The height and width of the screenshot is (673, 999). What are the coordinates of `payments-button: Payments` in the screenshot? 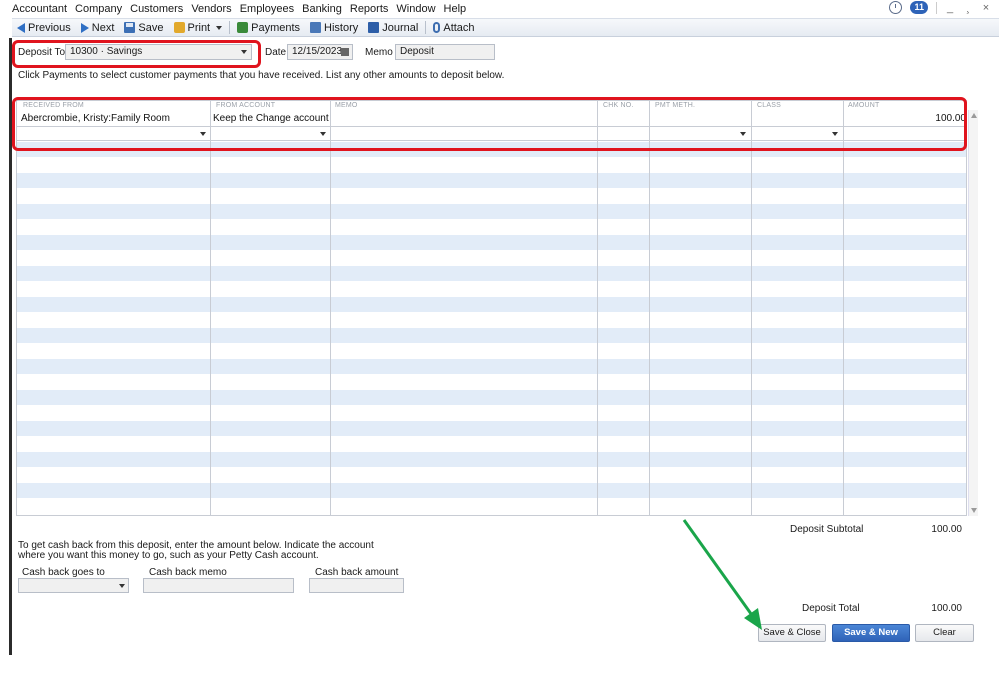 It's located at (268, 27).